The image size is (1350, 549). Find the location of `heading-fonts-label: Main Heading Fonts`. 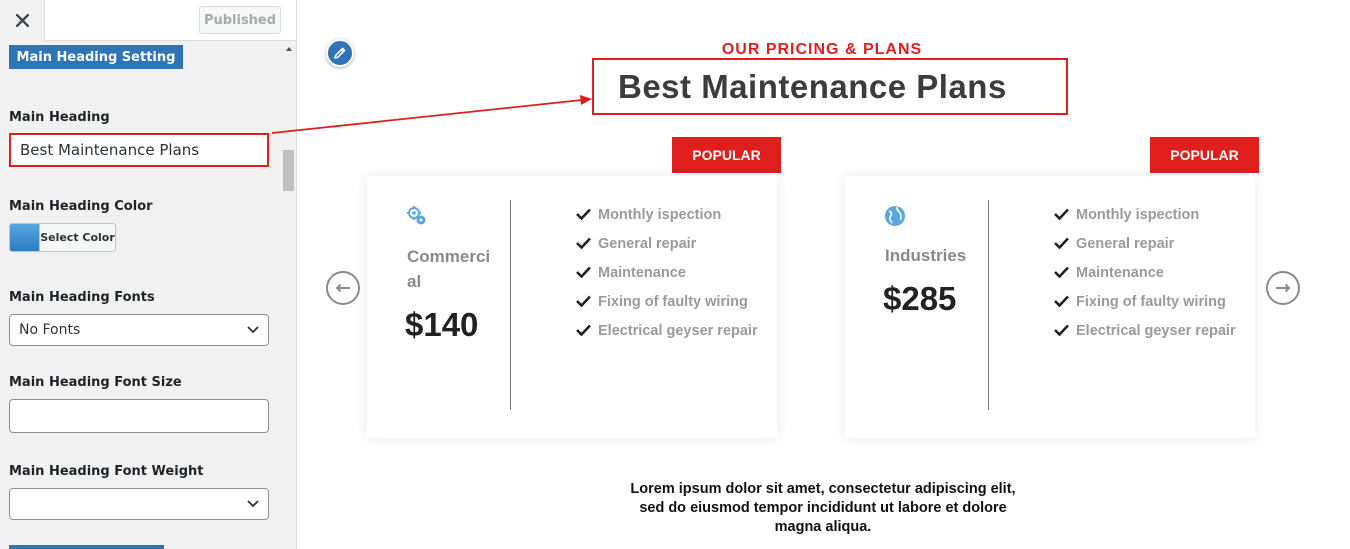

heading-fonts-label: Main Heading Fonts is located at coordinates (82, 297).